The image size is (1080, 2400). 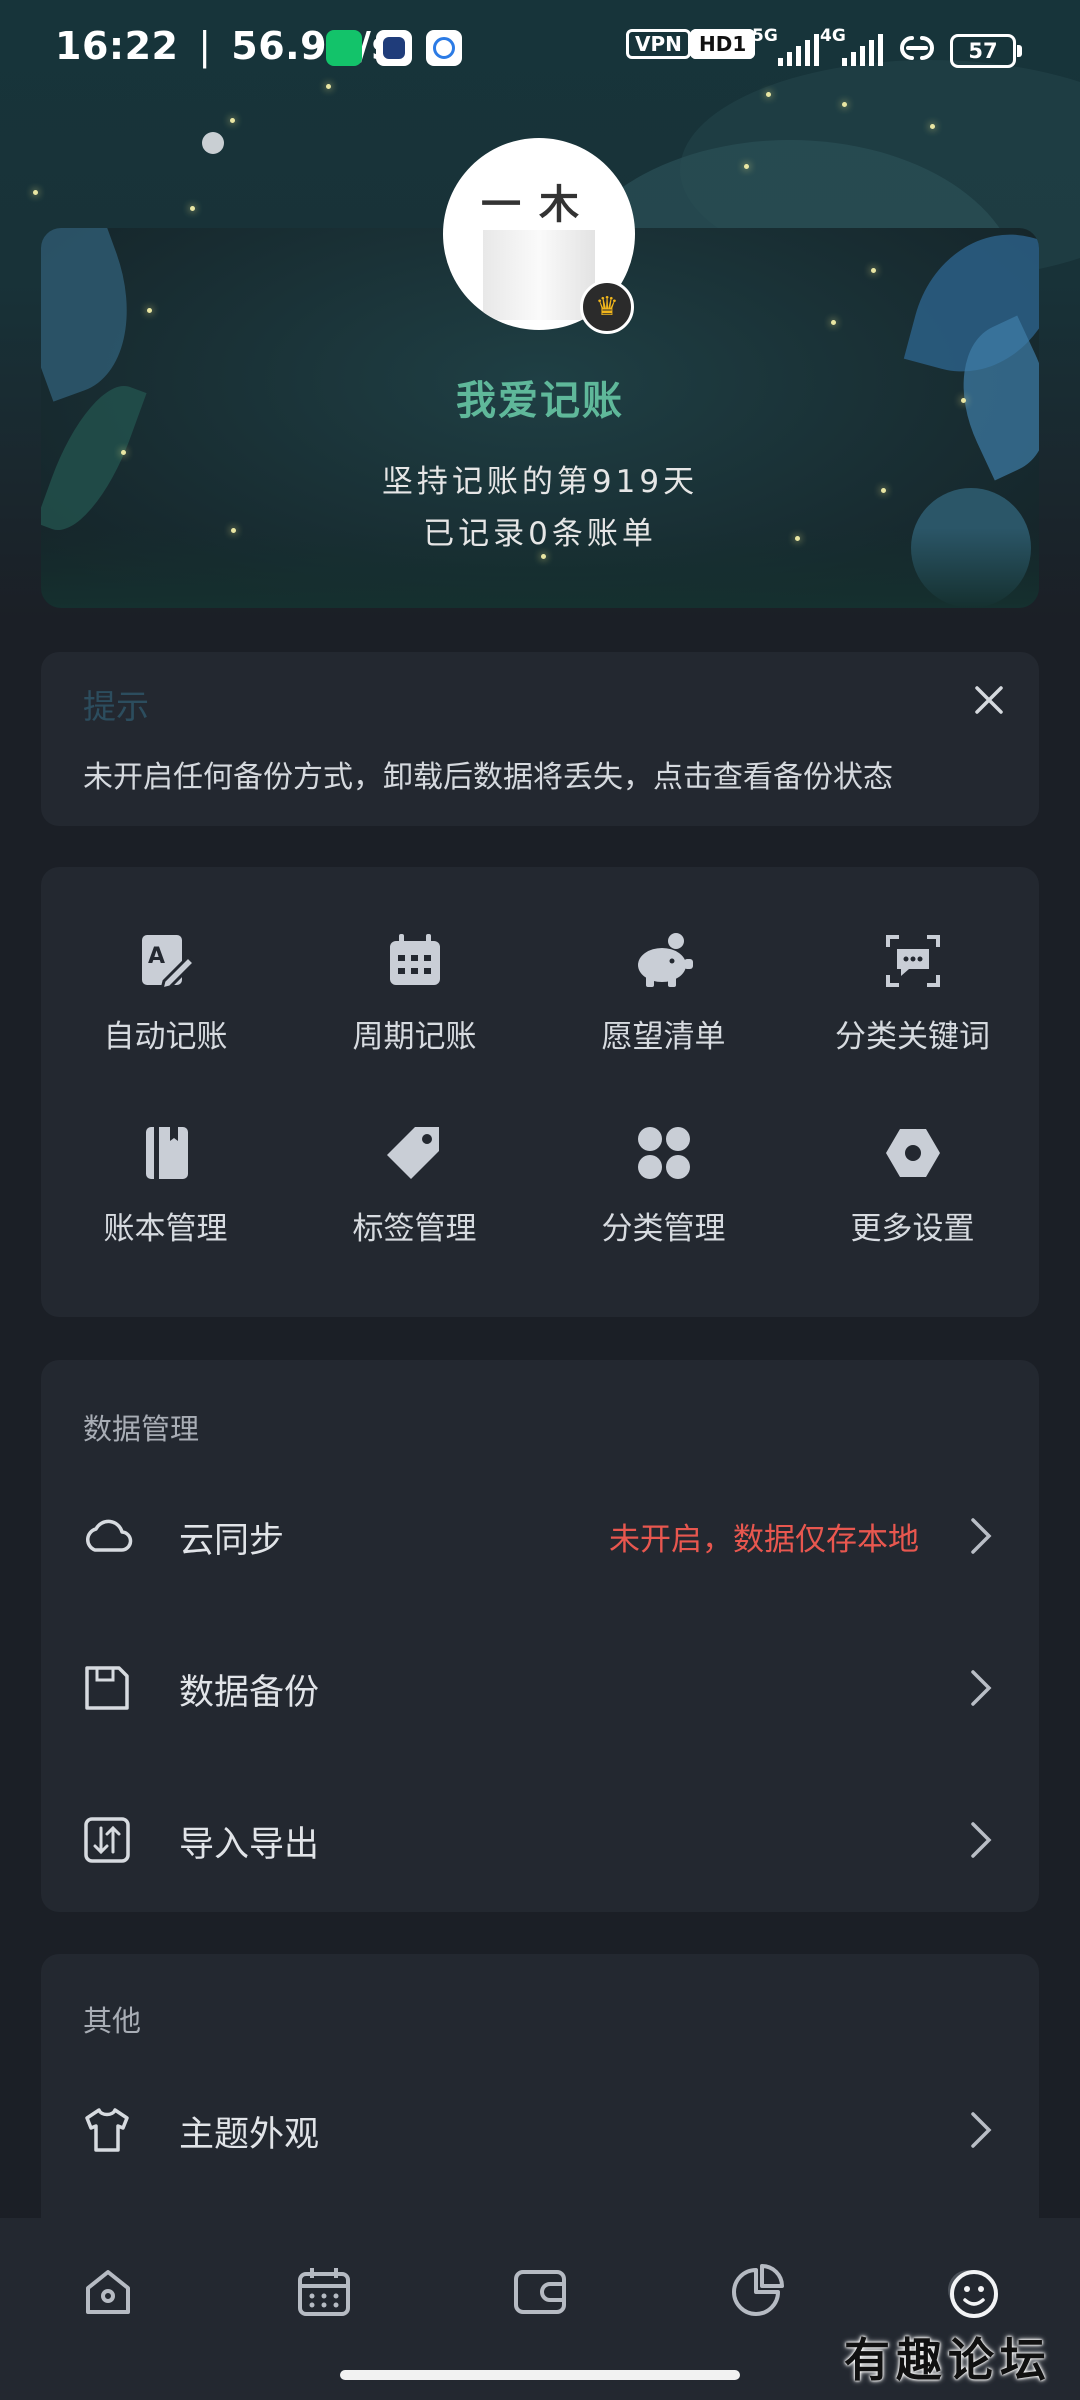 I want to click on row-label: 数据备份, so click(x=249, y=1693).